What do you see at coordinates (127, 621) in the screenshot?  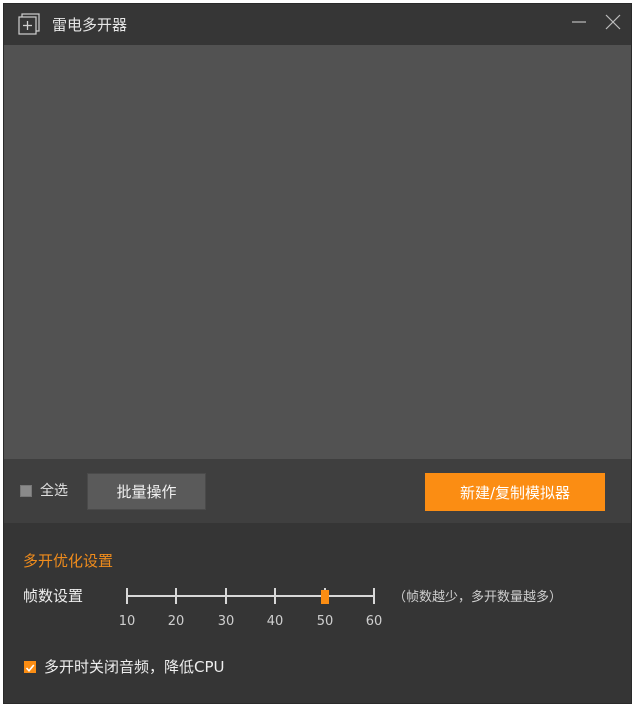 I see `slider-tick-label: 10` at bounding box center [127, 621].